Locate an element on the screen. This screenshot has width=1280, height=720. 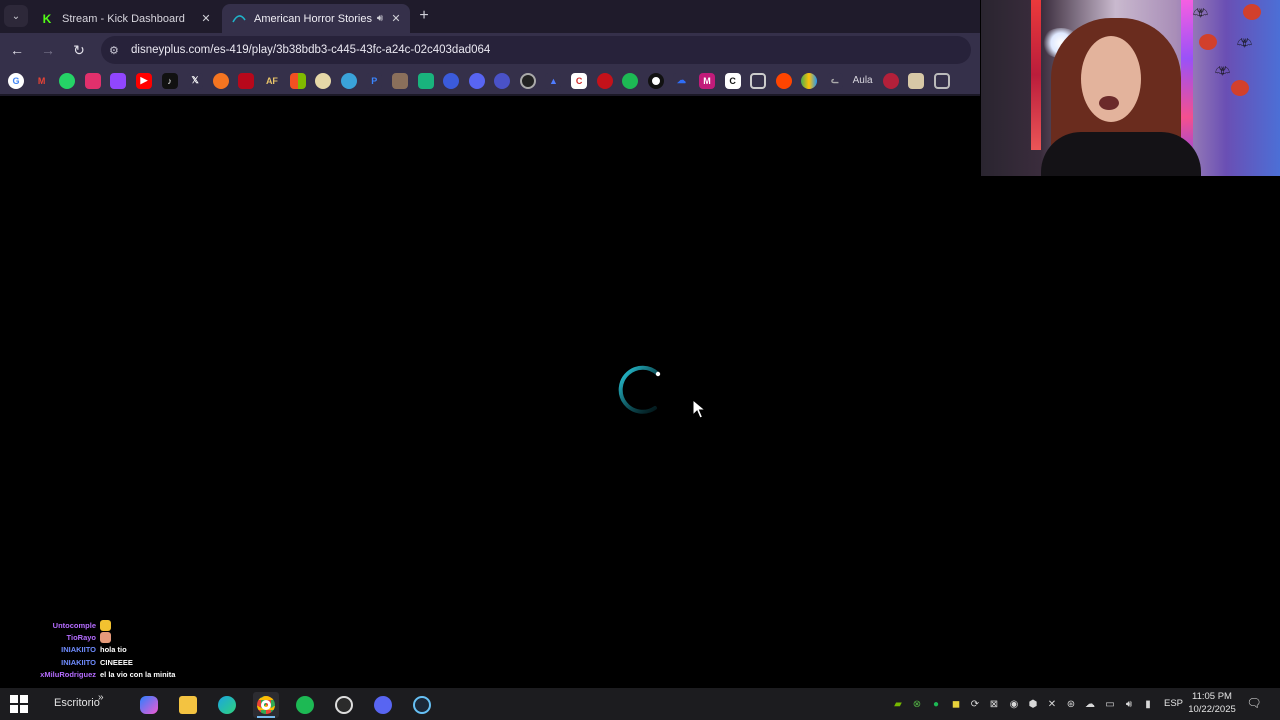
url-input is located at coordinates (551, 50).